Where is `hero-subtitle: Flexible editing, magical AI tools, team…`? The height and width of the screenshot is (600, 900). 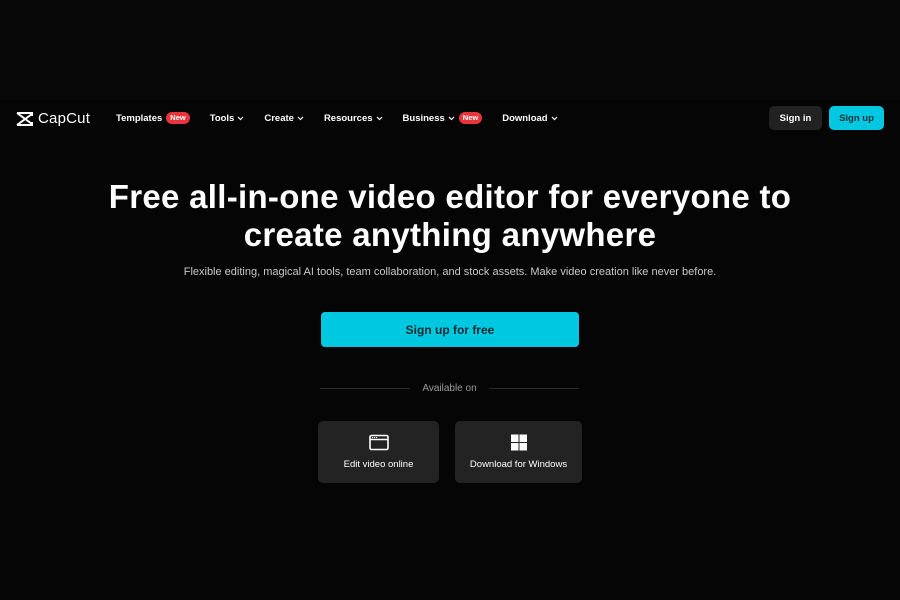
hero-subtitle: Flexible editing, magical AI tools, team… is located at coordinates (450, 272).